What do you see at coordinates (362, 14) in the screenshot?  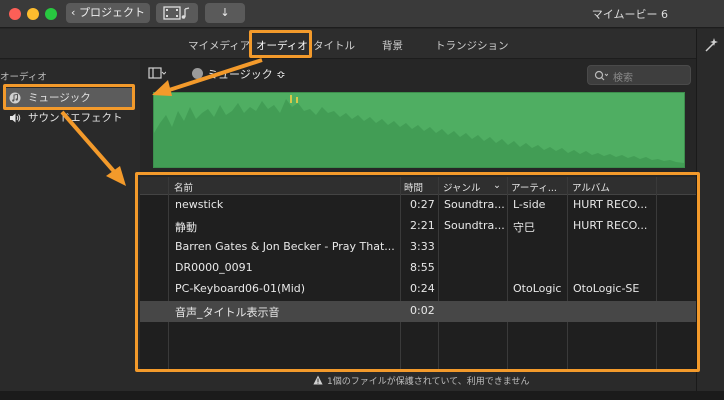 I see `title-bar: ‹ プロジェクト ↓ マイムービー 6` at bounding box center [362, 14].